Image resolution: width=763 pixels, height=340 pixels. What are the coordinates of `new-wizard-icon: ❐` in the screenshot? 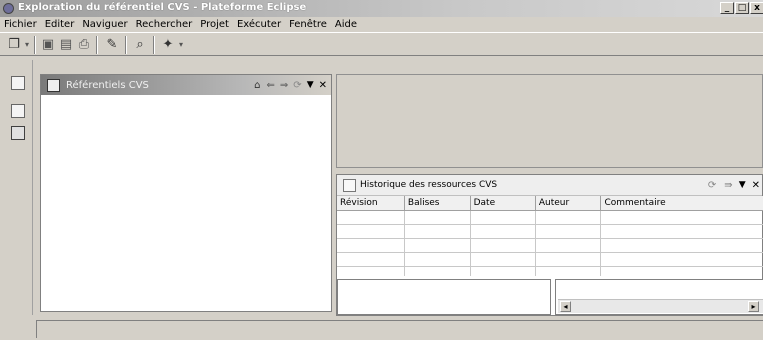 It's located at (14, 45).